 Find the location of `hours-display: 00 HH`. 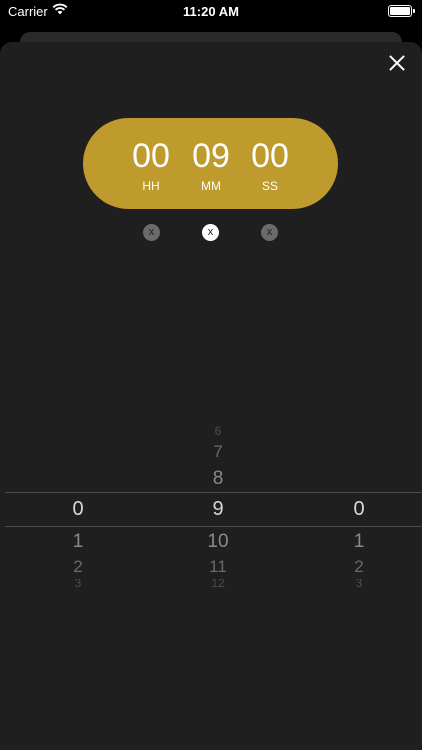

hours-display: 00 HH is located at coordinates (151, 165).